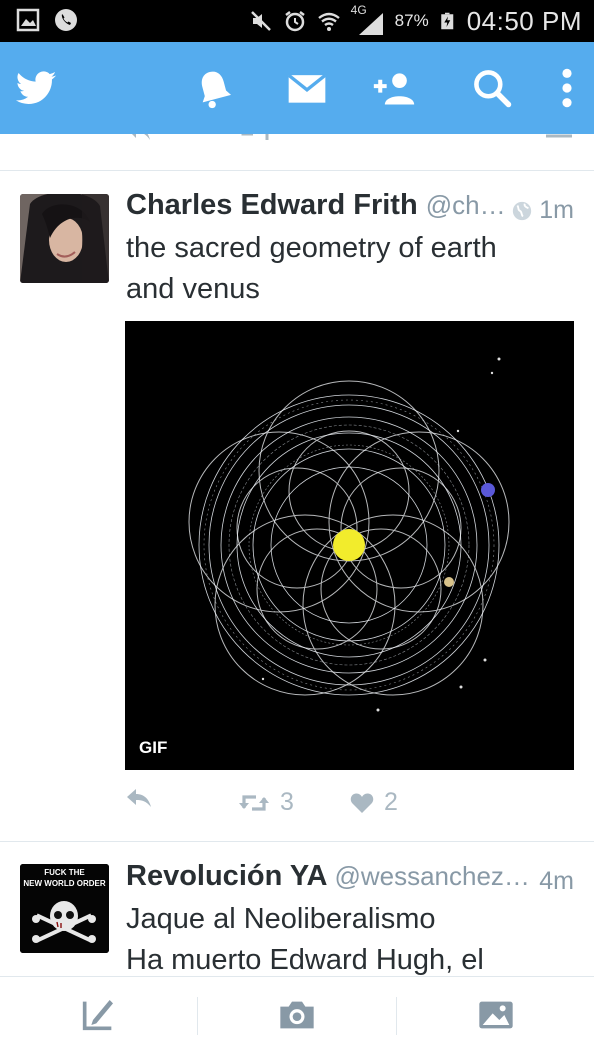 The width and height of the screenshot is (594, 1057). Describe the element at coordinates (492, 88) in the screenshot. I see `search-icon` at that location.